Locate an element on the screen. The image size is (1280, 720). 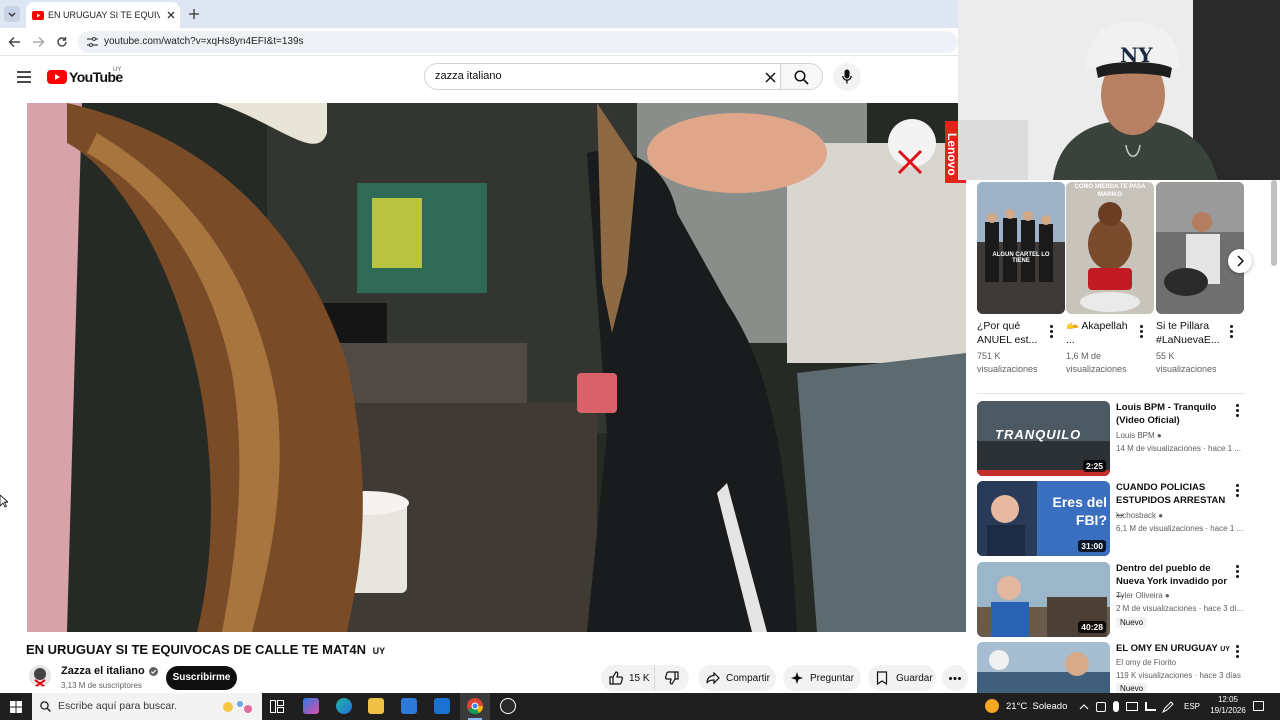
pen-icon is located at coordinates (1168, 707).